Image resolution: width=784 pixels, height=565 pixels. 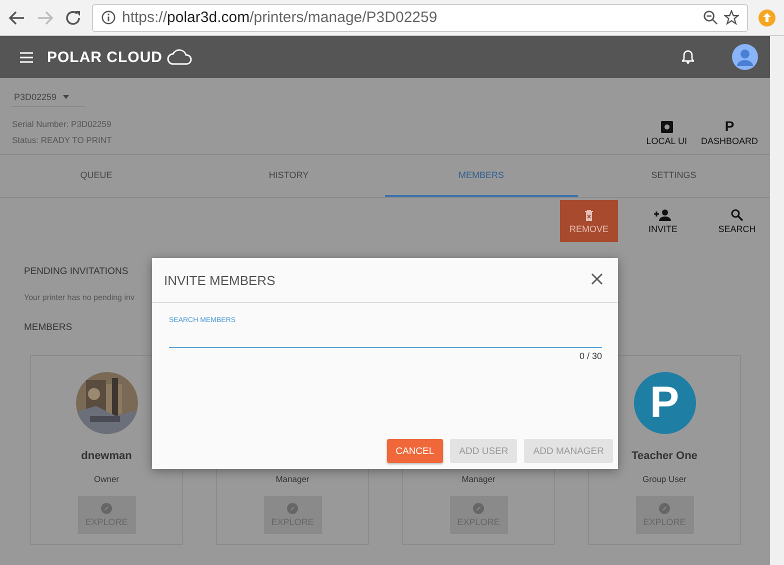 I want to click on member-role: Group User, so click(x=664, y=479).